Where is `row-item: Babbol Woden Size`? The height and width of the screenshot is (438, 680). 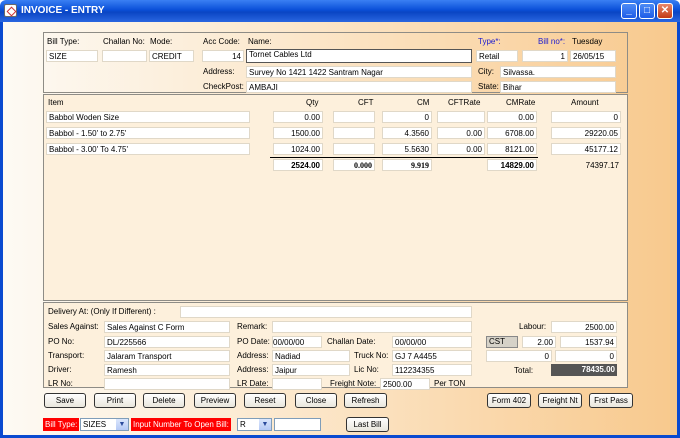
row-item: Babbol Woden Size is located at coordinates (148, 117).